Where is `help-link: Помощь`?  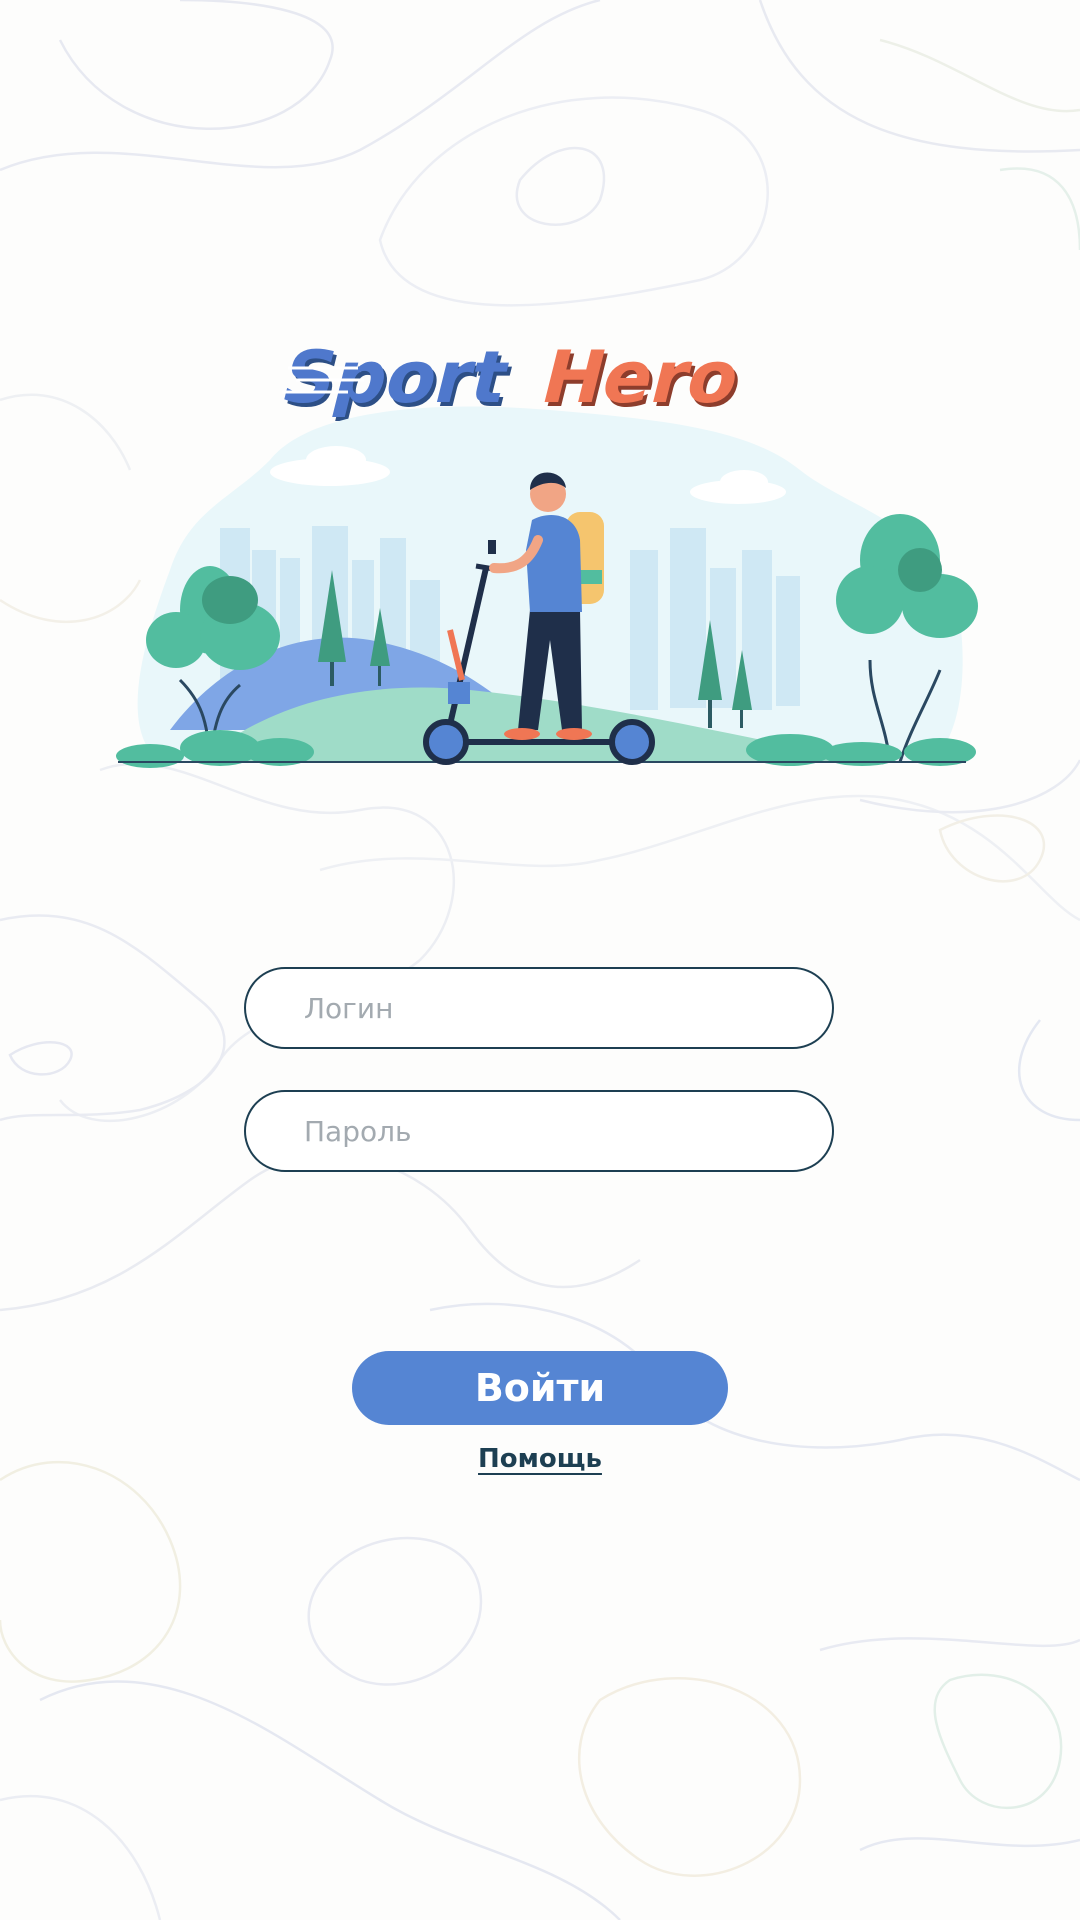 help-link: Помощь is located at coordinates (540, 1459).